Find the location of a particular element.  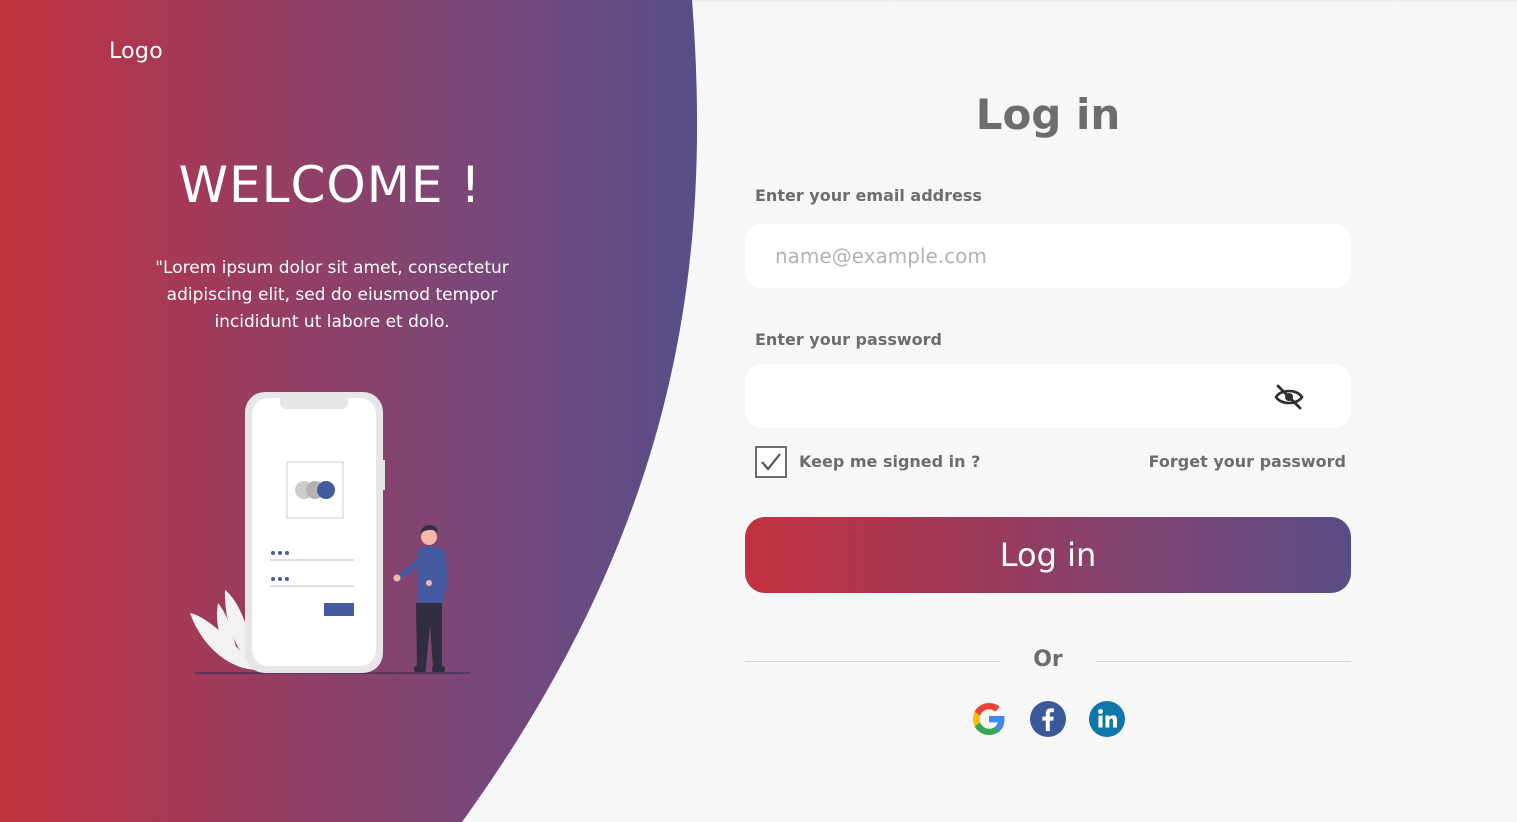

google-icon is located at coordinates (989, 719).